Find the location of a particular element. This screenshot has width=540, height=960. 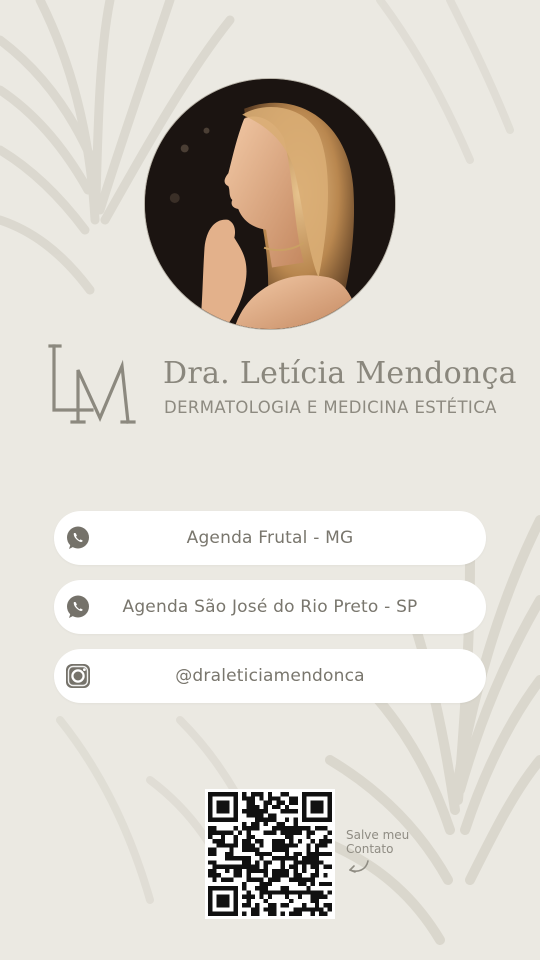

agenda-sao-jose-button: Agenda São José do Rio Preto - SP is located at coordinates (270, 607).